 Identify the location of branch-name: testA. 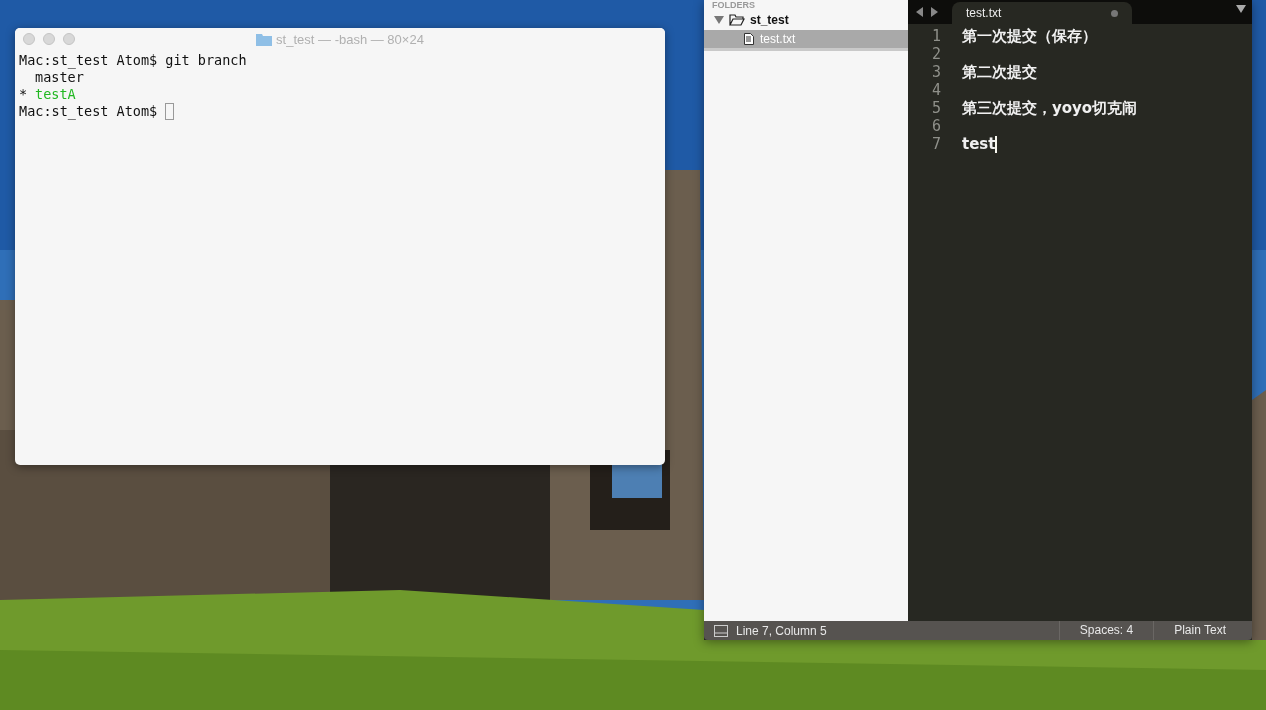
(55, 94).